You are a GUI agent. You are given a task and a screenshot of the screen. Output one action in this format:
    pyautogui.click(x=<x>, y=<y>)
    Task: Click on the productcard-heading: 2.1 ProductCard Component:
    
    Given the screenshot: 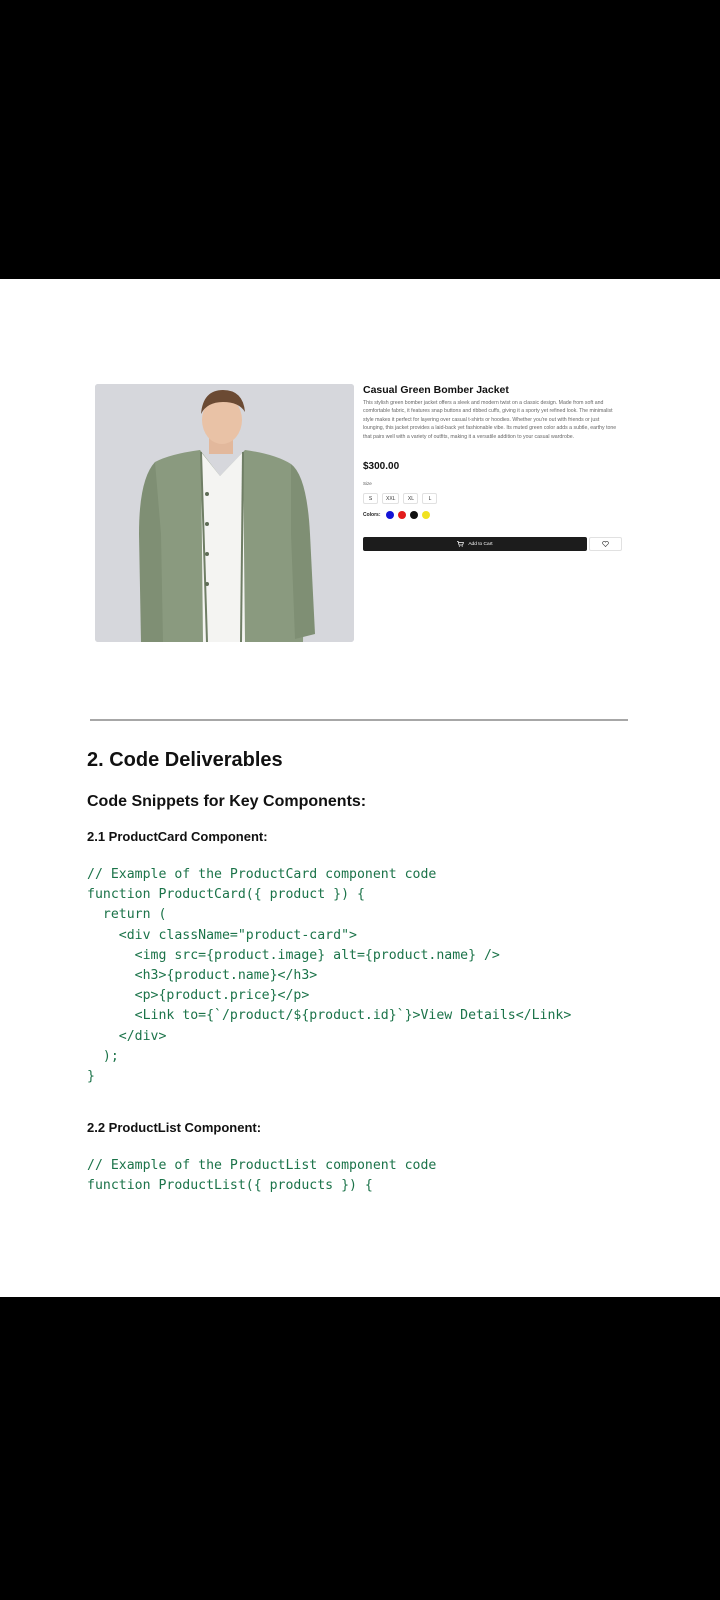 What is the action you would take?
    pyautogui.click(x=177, y=836)
    